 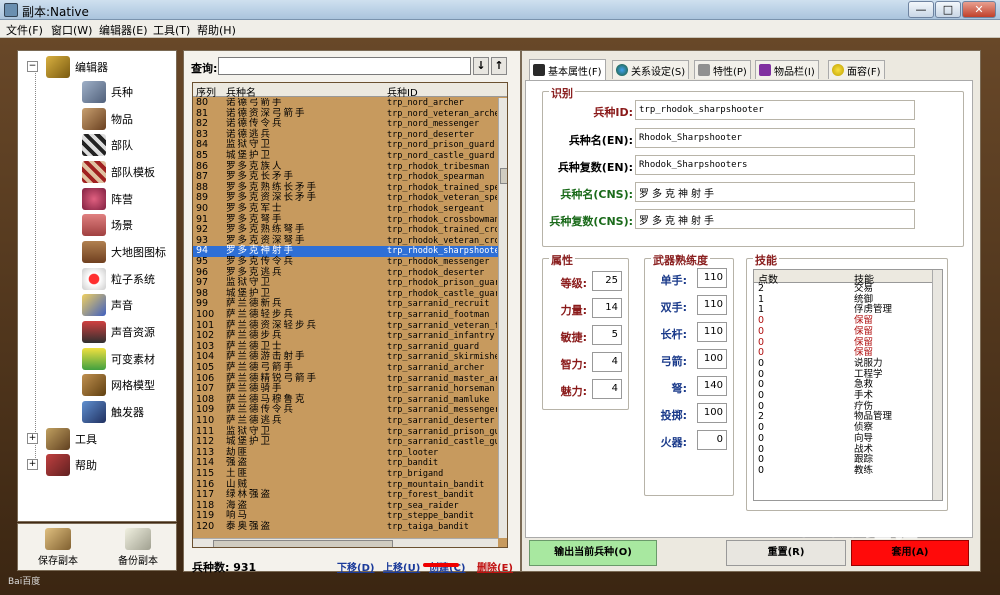 What do you see at coordinates (843, 396) in the screenshot?
I see `skill-row: 0 手术` at bounding box center [843, 396].